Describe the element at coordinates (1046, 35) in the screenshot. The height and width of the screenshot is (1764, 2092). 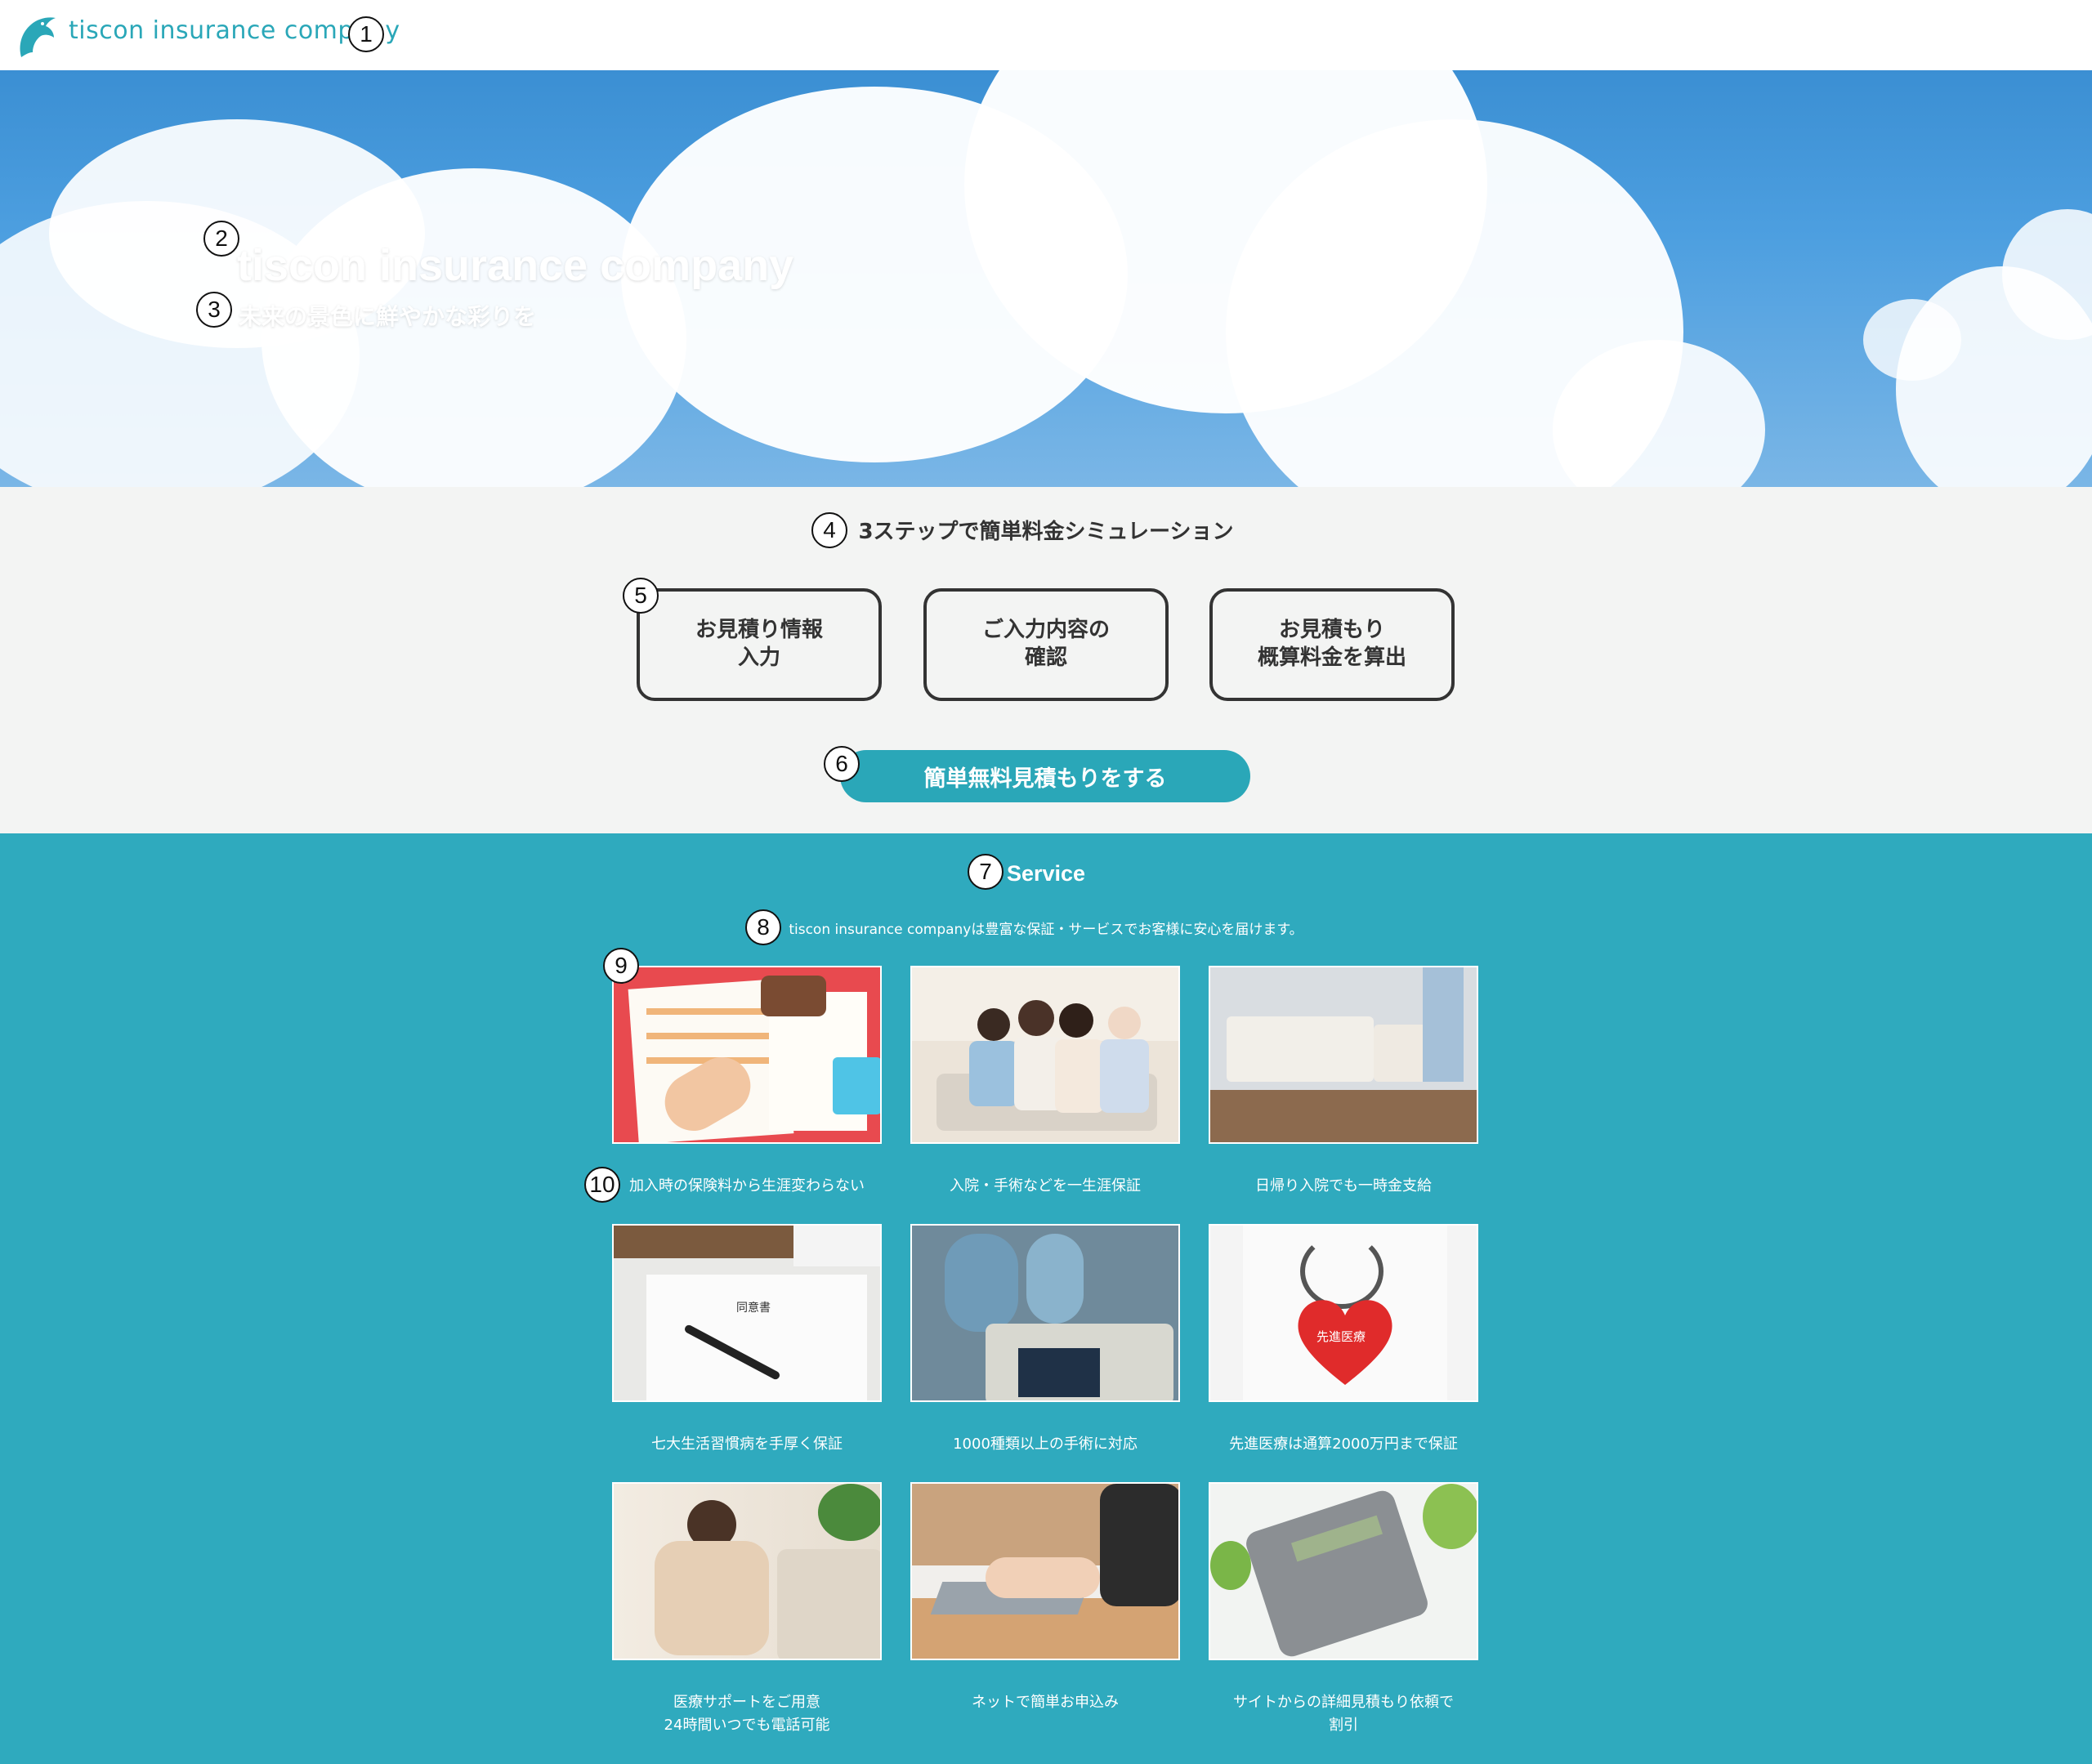
I see `site-header: tiscon insurance company` at that location.